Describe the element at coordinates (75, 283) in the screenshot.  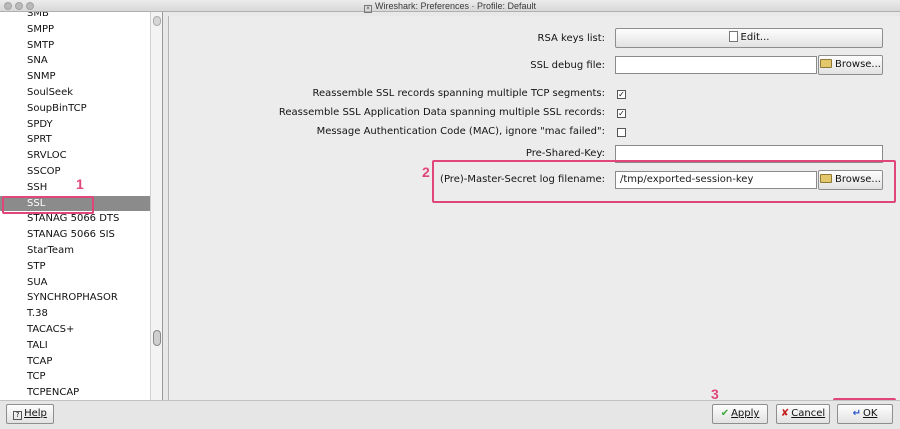
I see `protocol-list-item: SUA` at that location.